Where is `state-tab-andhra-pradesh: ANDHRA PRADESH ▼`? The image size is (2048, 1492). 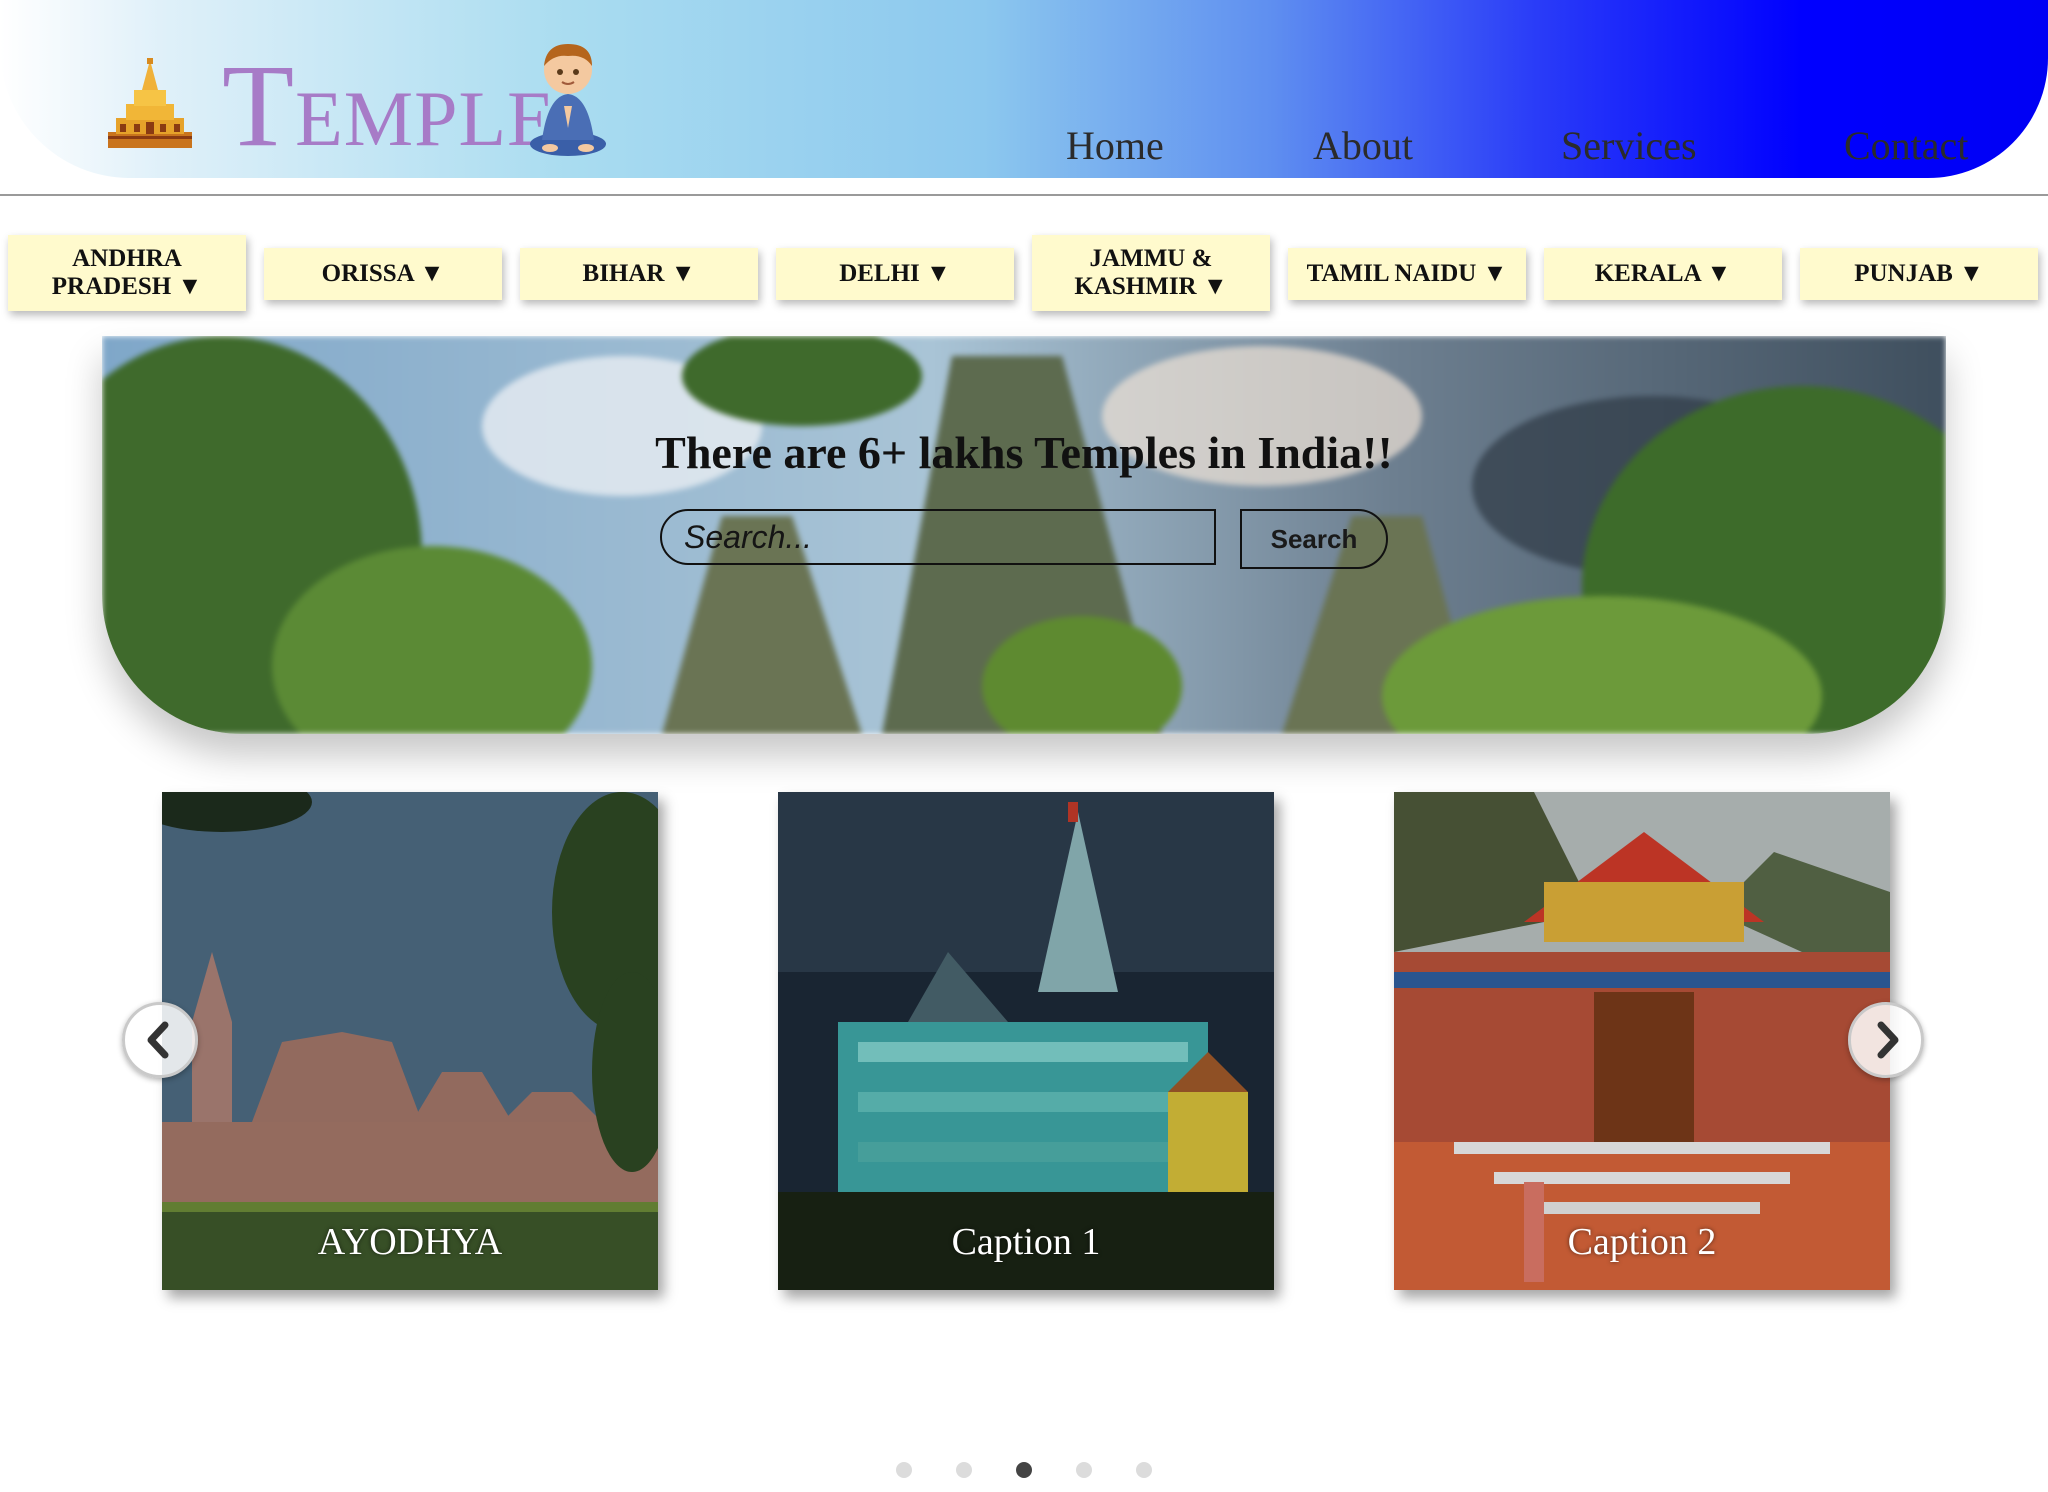
state-tab-andhra-pradesh: ANDHRA PRADESH ▼ is located at coordinates (127, 273).